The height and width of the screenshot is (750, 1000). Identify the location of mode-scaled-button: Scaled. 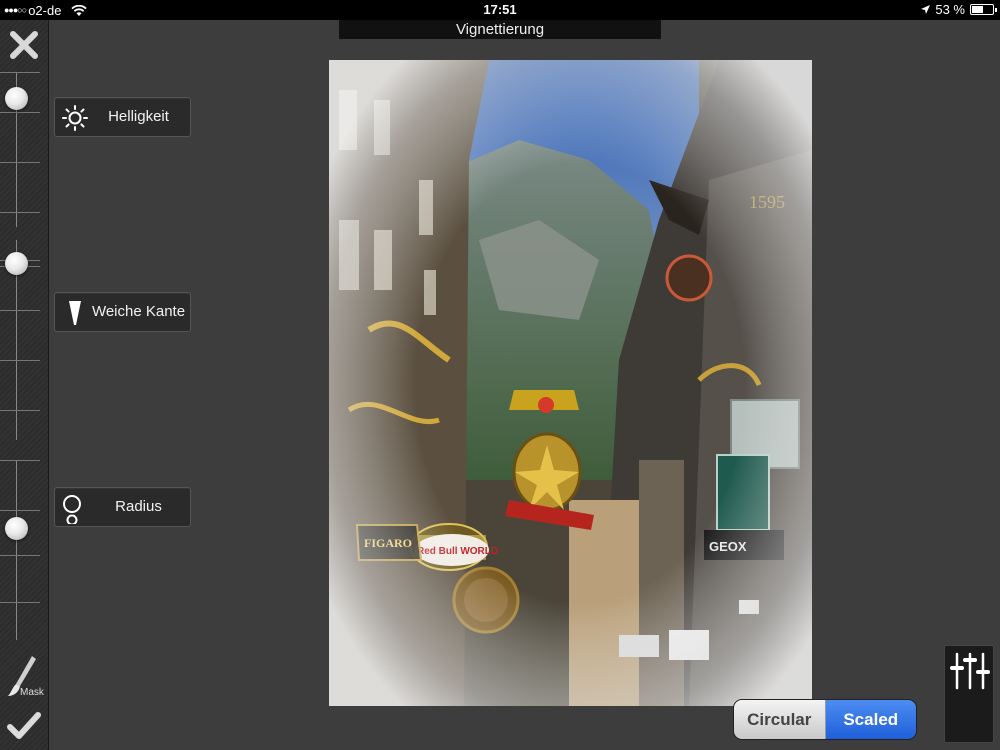
(870, 719).